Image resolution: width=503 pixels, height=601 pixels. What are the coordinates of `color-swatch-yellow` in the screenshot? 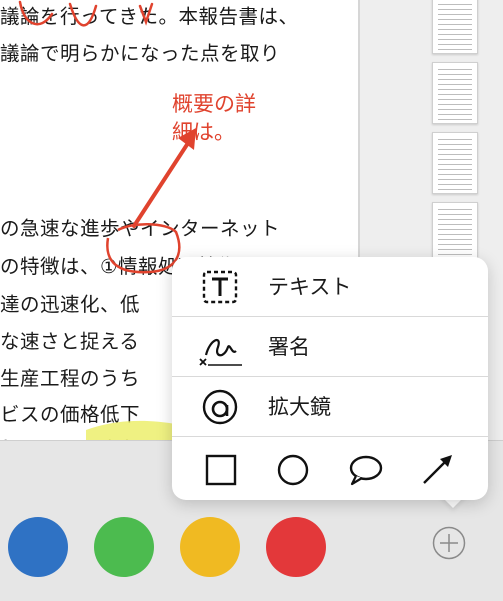 It's located at (210, 547).